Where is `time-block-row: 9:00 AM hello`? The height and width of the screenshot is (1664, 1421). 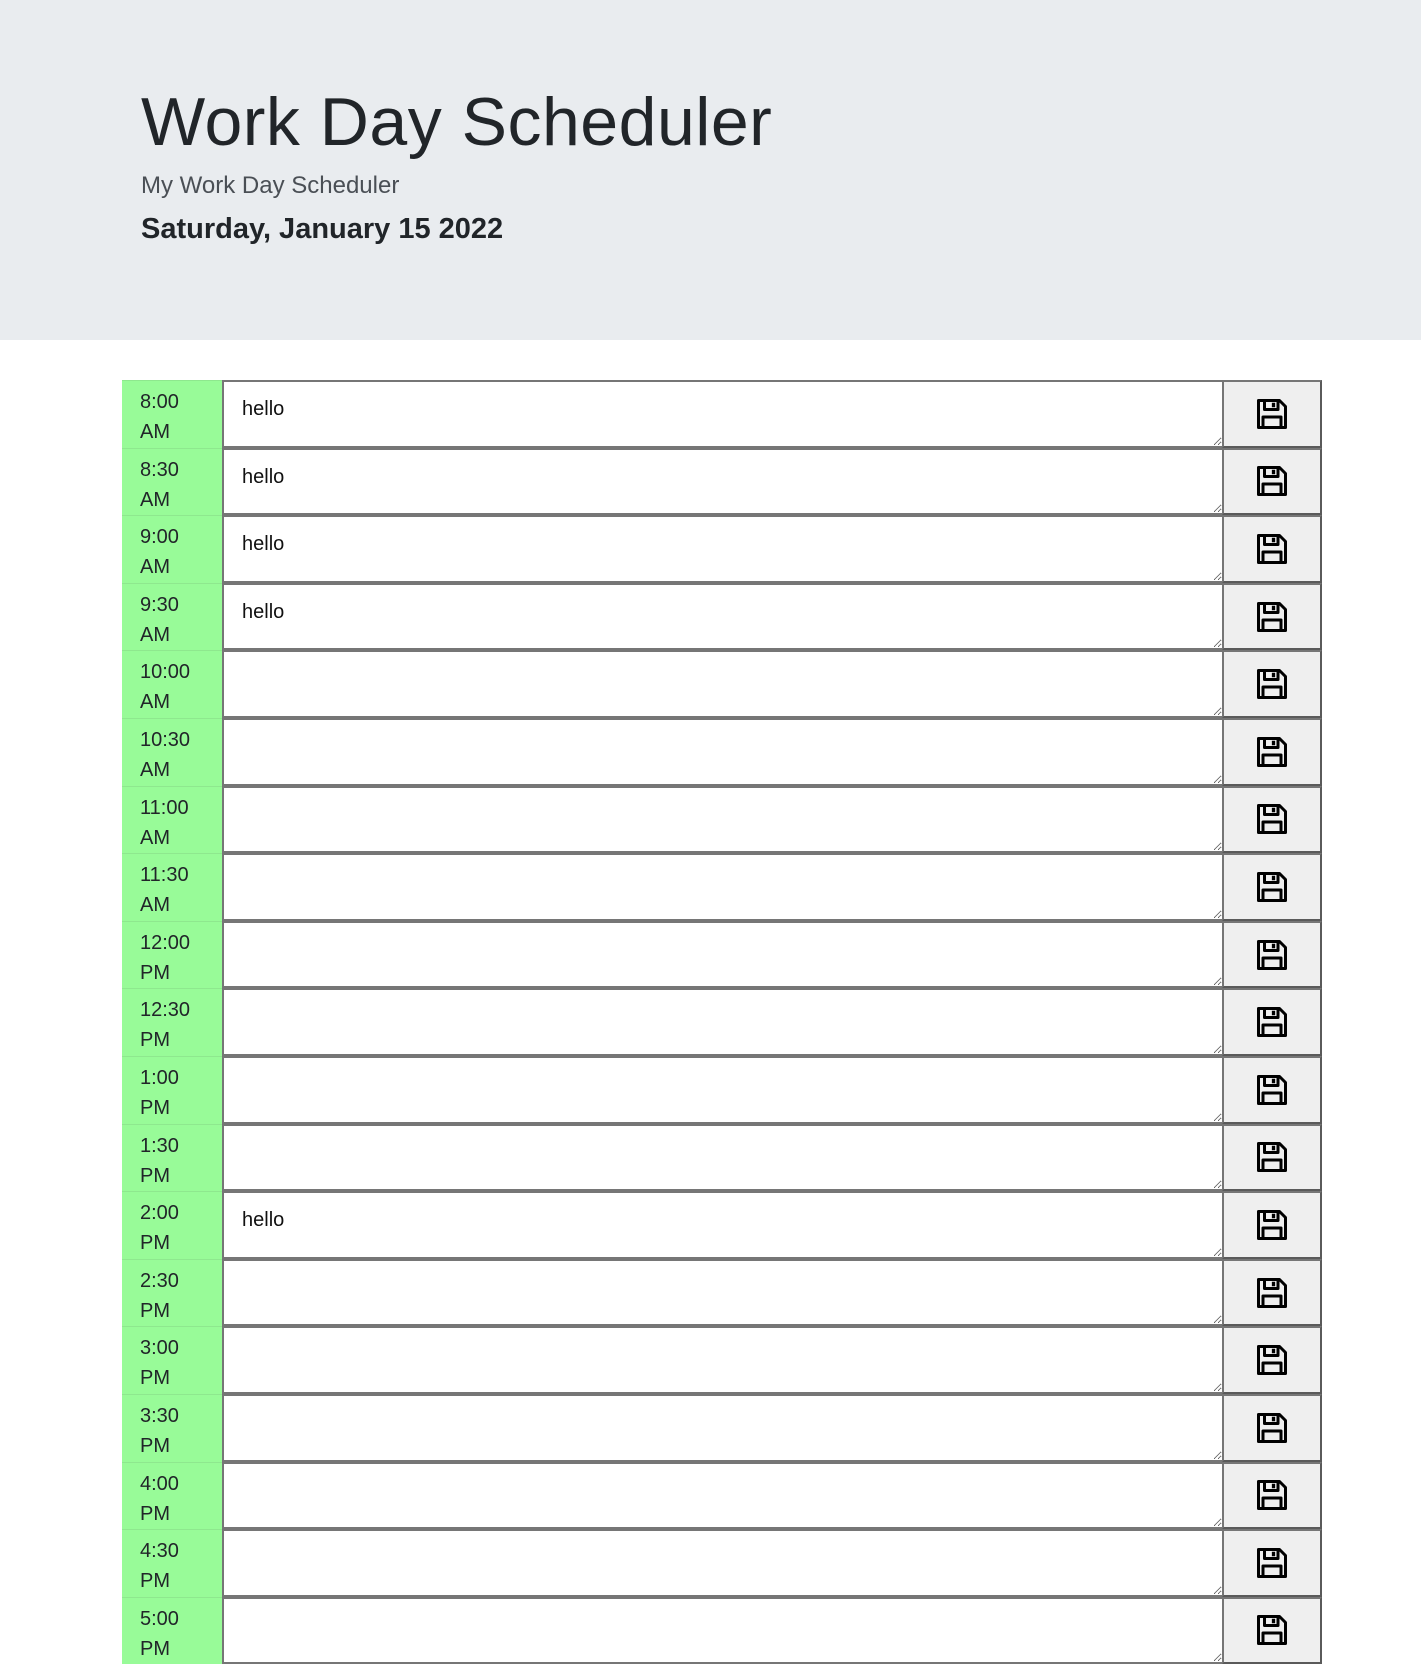
time-block-row: 9:00 AM hello is located at coordinates (722, 549).